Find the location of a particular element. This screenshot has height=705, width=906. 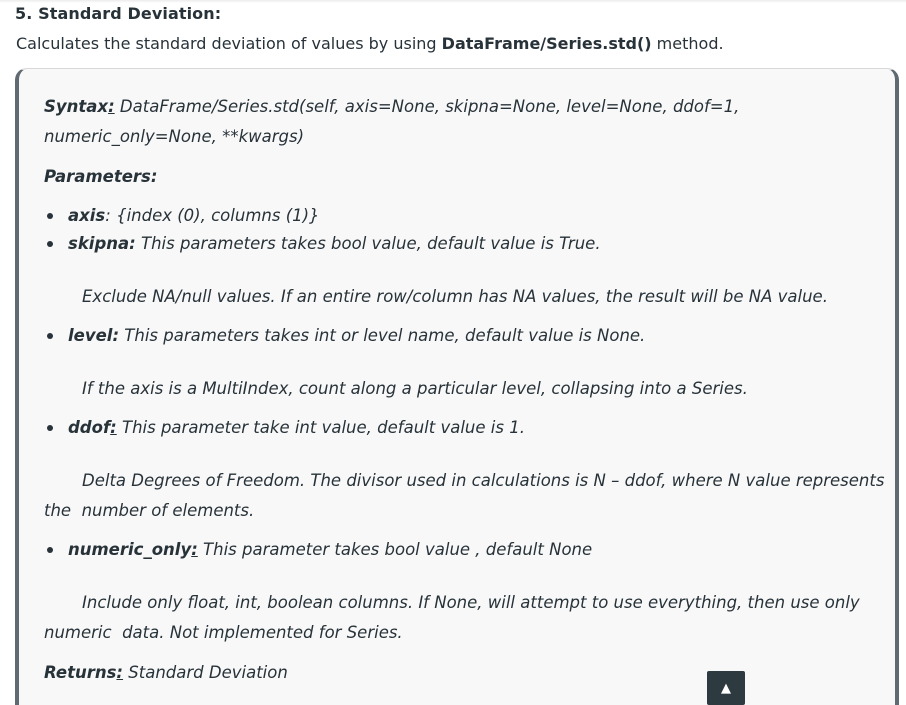

param-name: skipna: is located at coordinates (102, 243).